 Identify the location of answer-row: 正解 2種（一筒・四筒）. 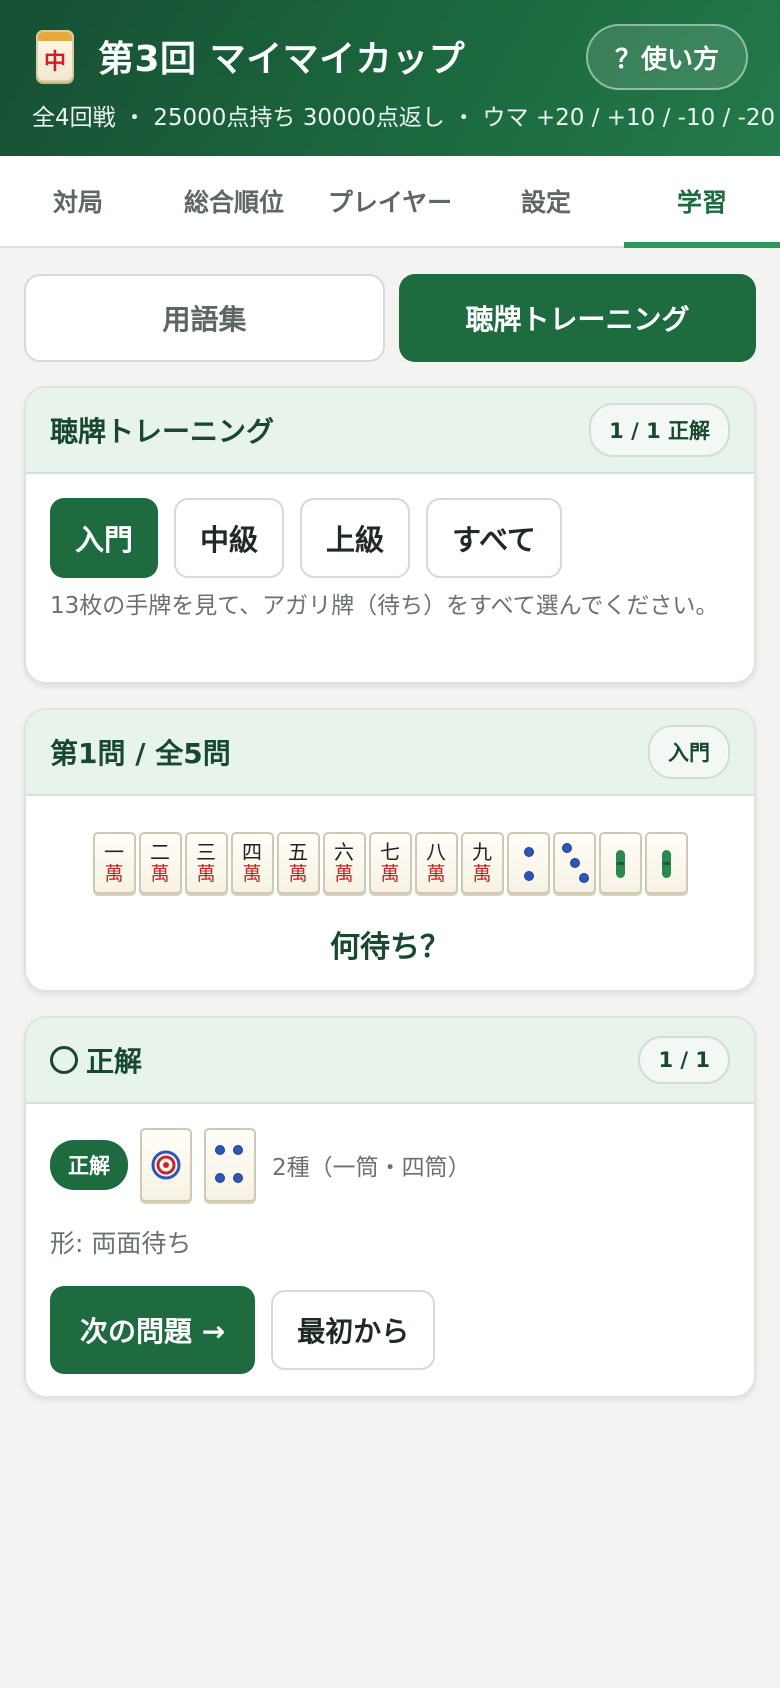
(390, 1153).